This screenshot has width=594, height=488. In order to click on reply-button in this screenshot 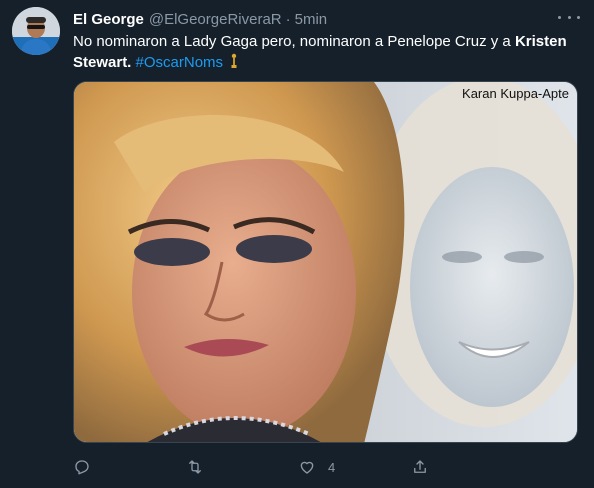, I will do `click(129, 467)`.